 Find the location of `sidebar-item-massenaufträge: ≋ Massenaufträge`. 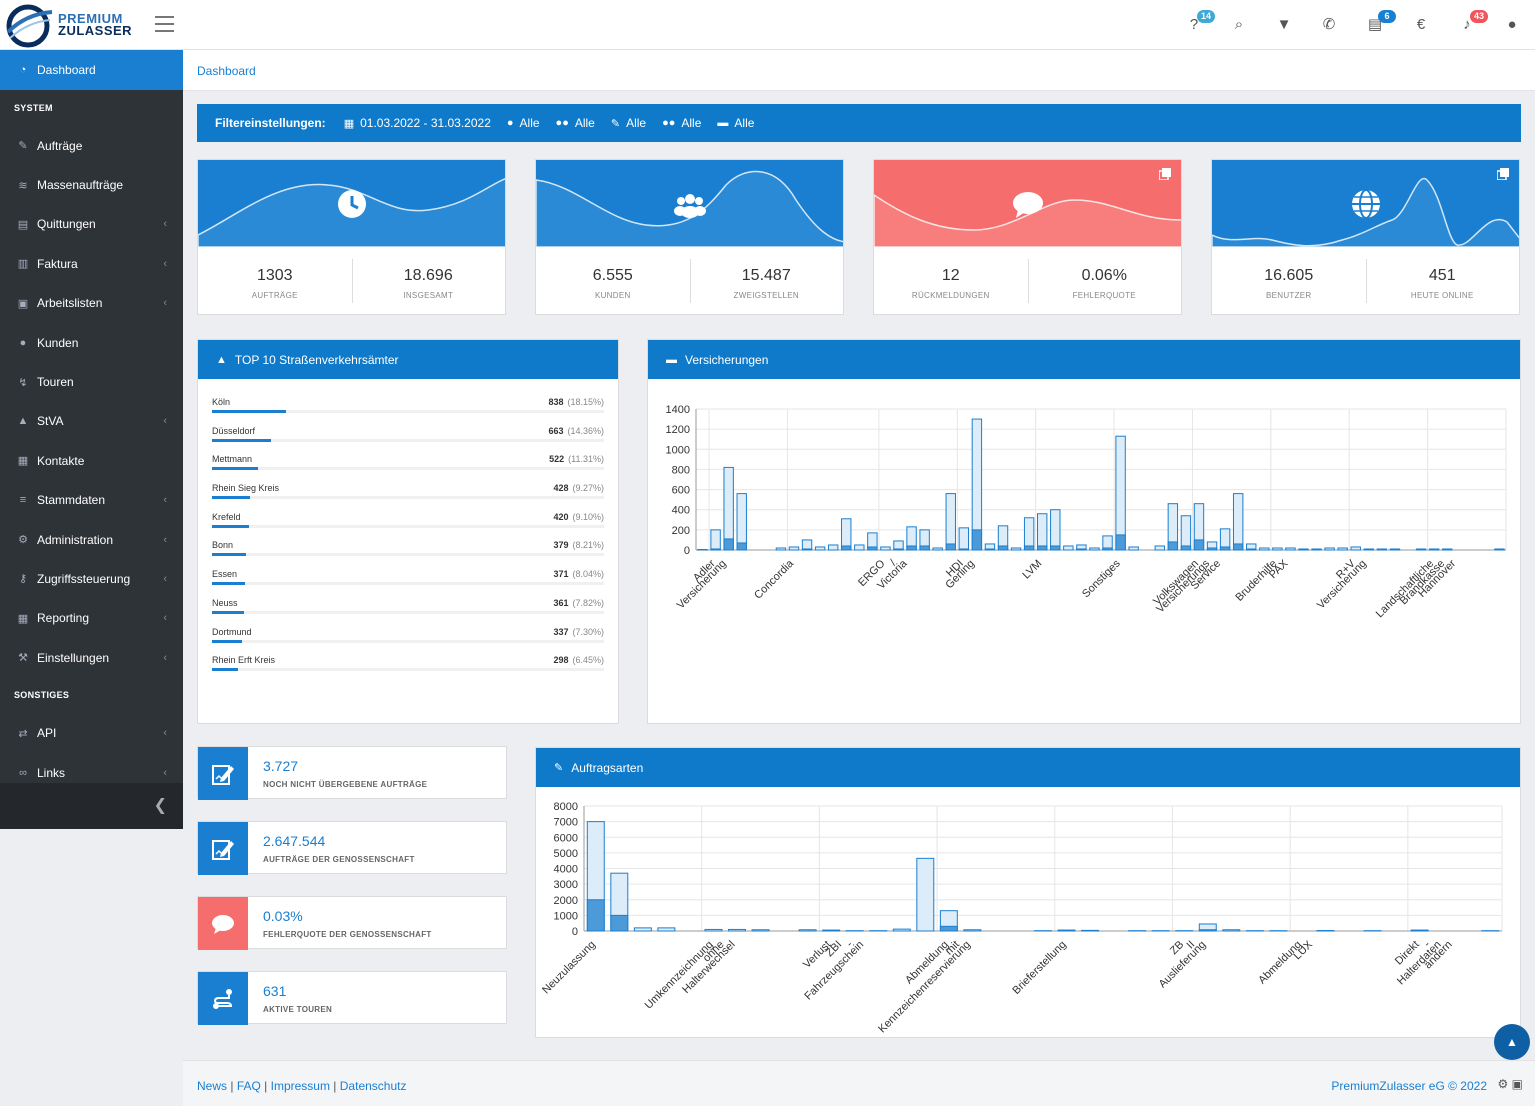

sidebar-item-massenaufträge: ≋ Massenaufträge is located at coordinates (91, 184).